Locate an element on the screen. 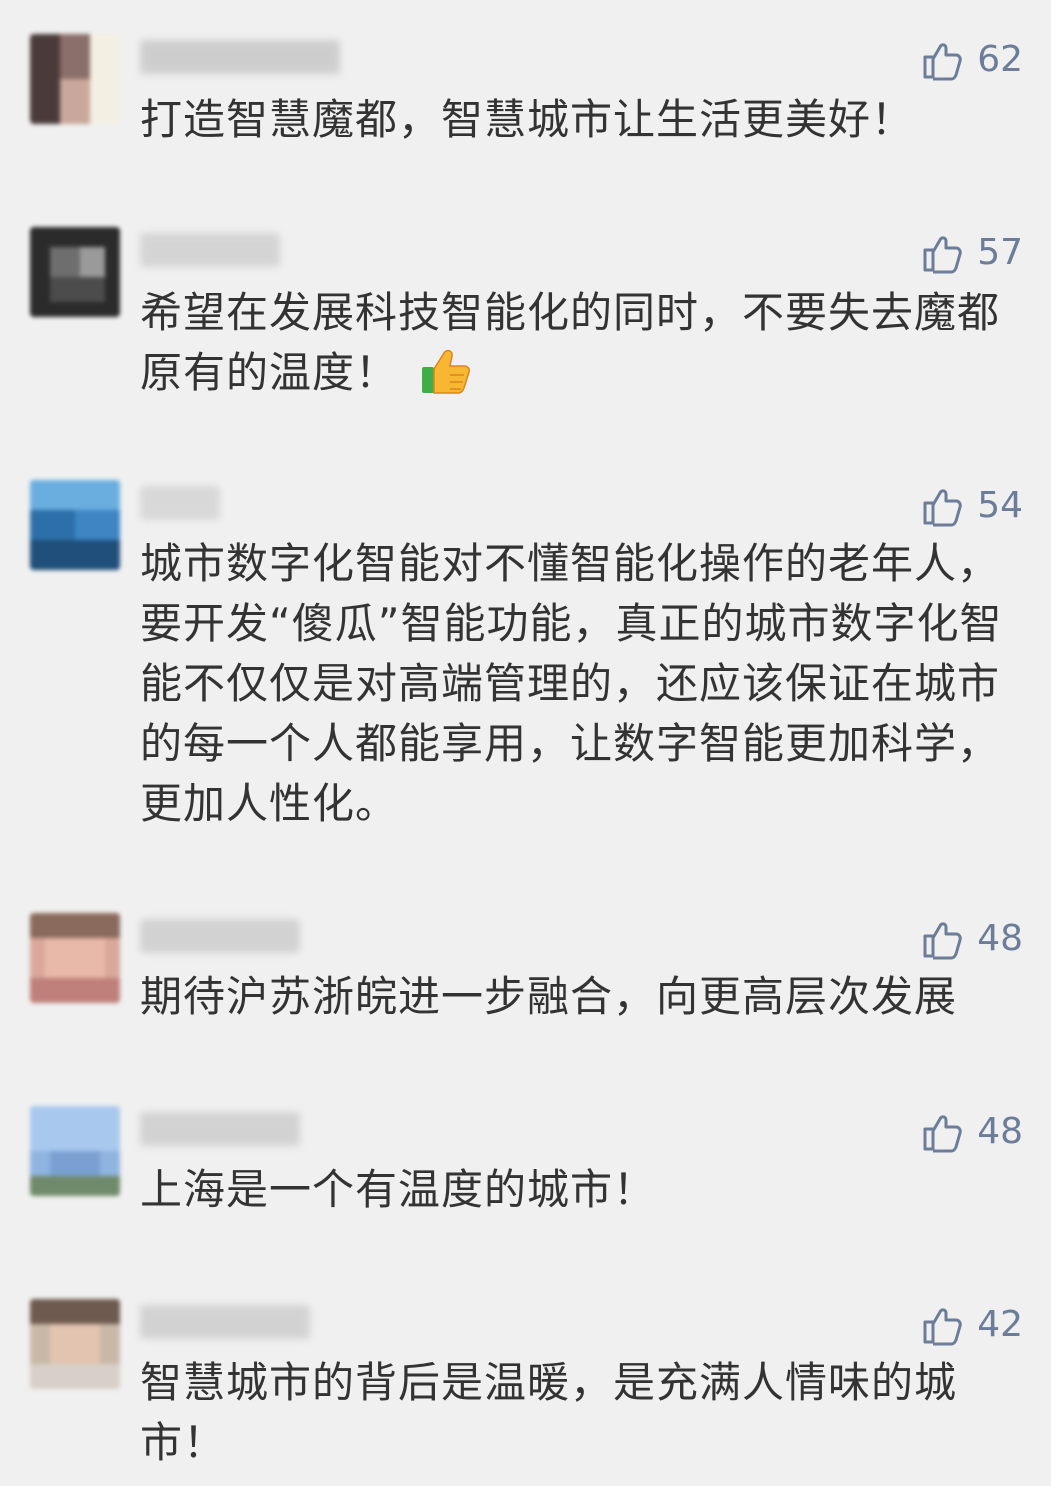 The height and width of the screenshot is (1486, 1051). like-button: 54 is located at coordinates (972, 506).